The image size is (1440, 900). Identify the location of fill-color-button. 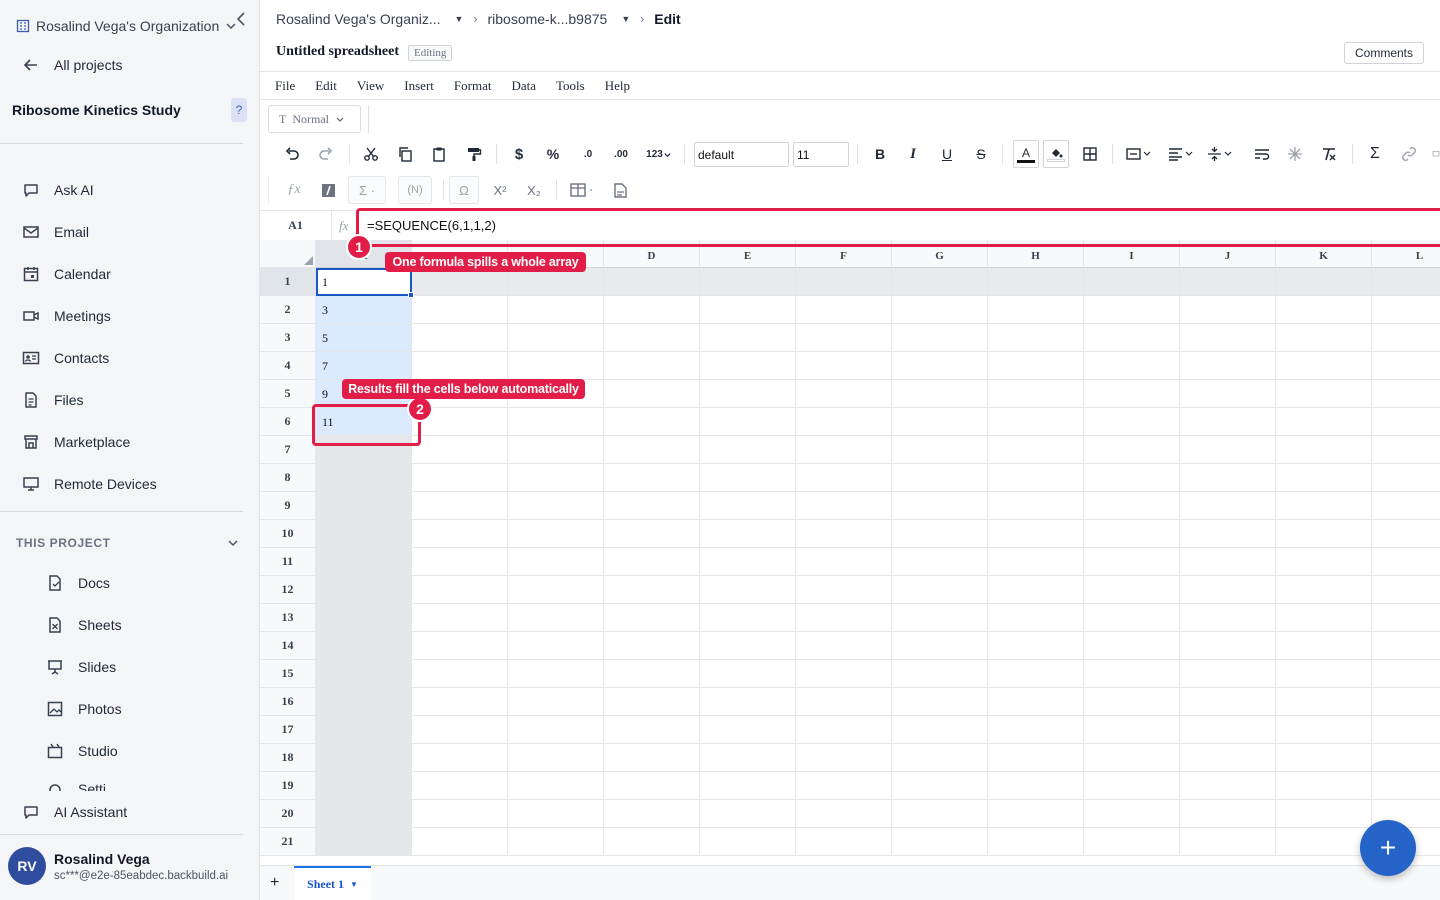
(1056, 154).